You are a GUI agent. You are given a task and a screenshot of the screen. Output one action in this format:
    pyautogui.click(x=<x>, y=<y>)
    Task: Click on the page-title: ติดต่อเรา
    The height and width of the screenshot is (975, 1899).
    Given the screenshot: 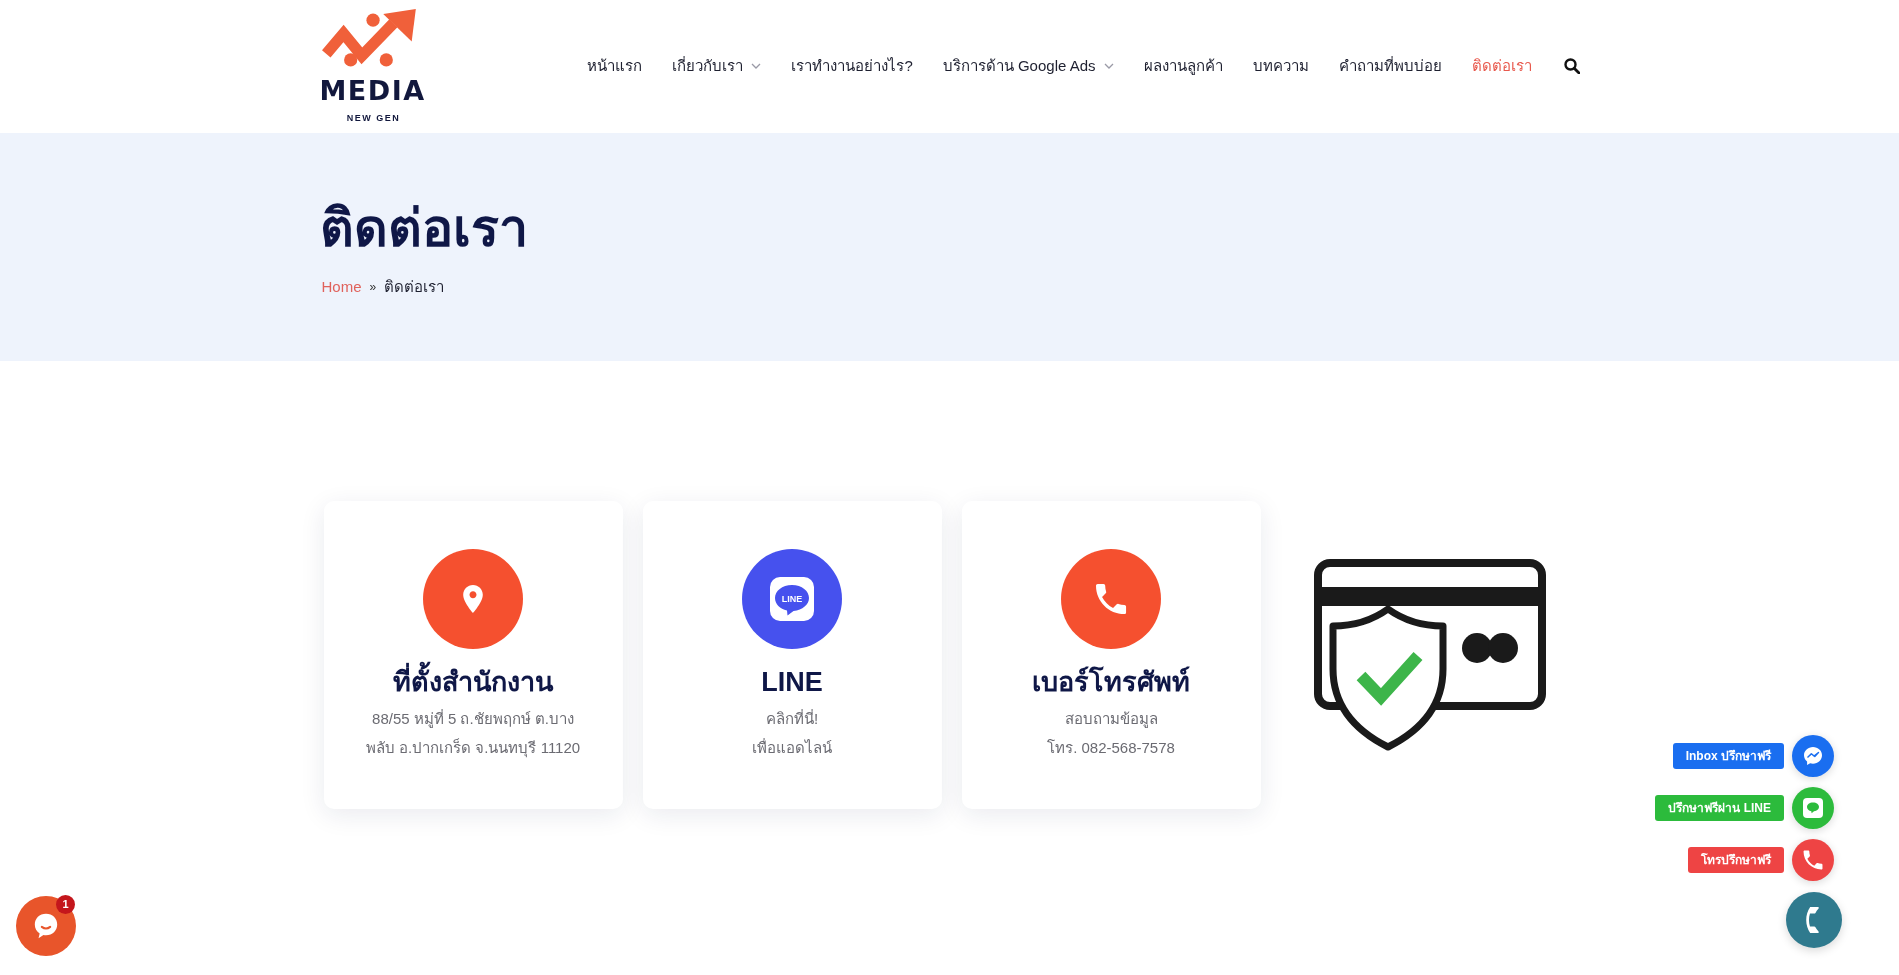 What is the action you would take?
    pyautogui.click(x=423, y=228)
    